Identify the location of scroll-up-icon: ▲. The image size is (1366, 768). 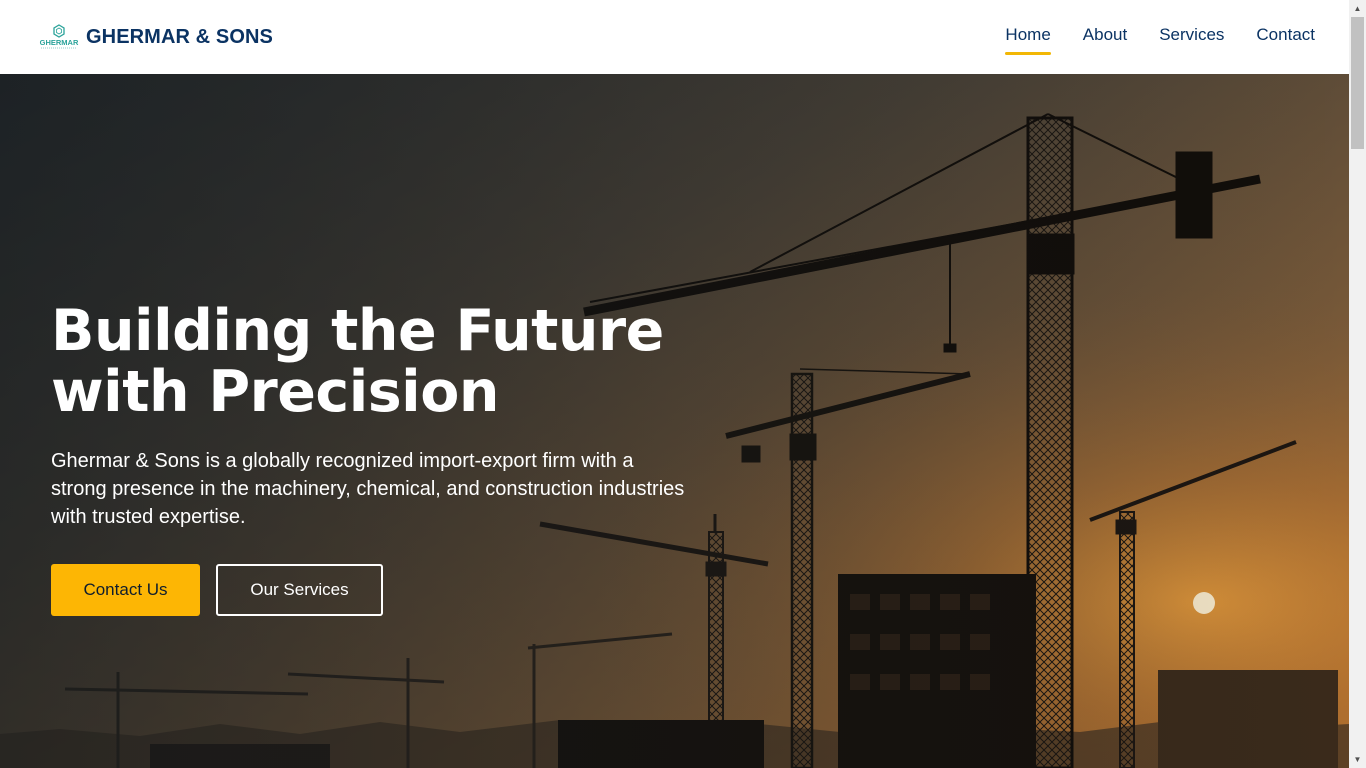
(1357, 8).